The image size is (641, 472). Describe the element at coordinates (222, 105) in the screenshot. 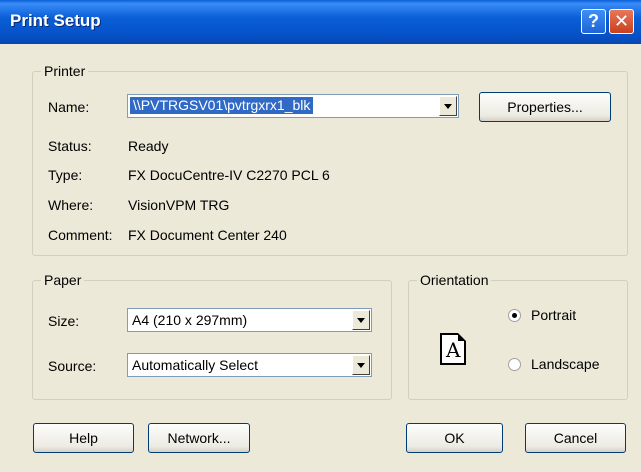

I see `printer-name-value: \\PVTRGSV01\pvtrgxrx1_blk` at that location.